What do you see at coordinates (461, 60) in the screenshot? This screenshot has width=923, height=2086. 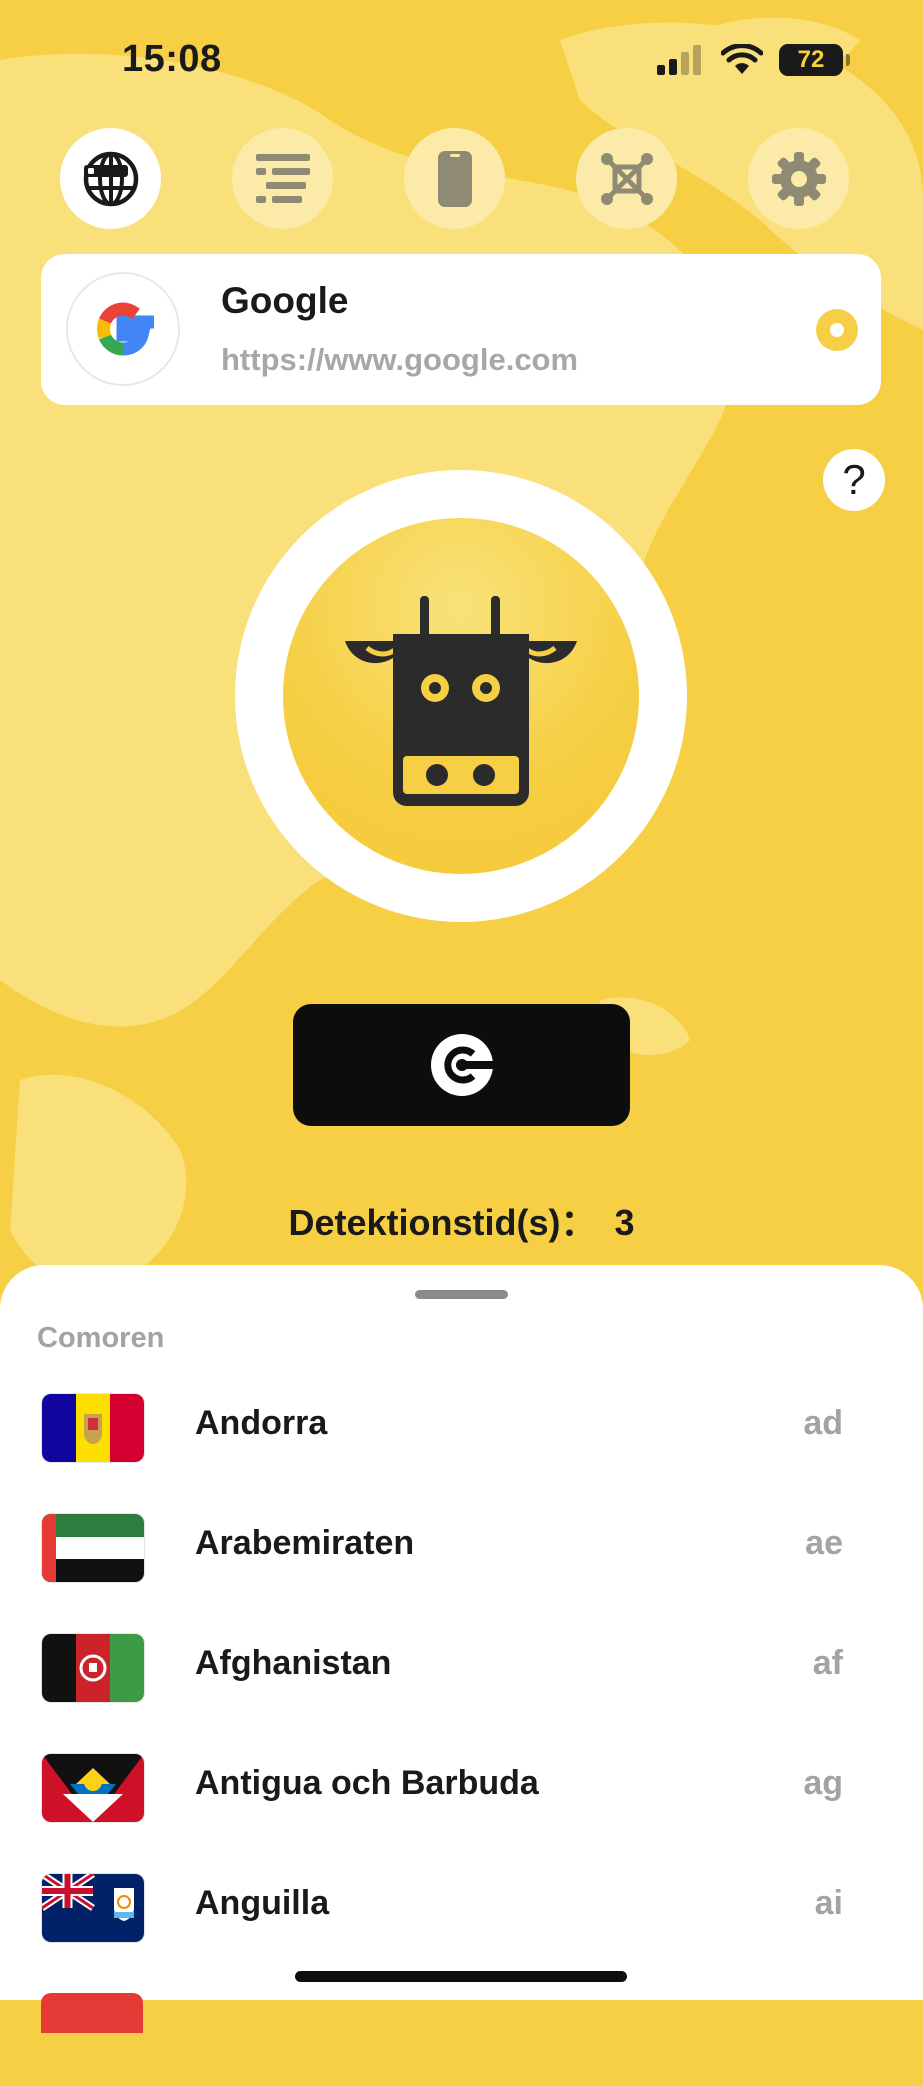 I see `status-bar: 15:08 72` at bounding box center [461, 60].